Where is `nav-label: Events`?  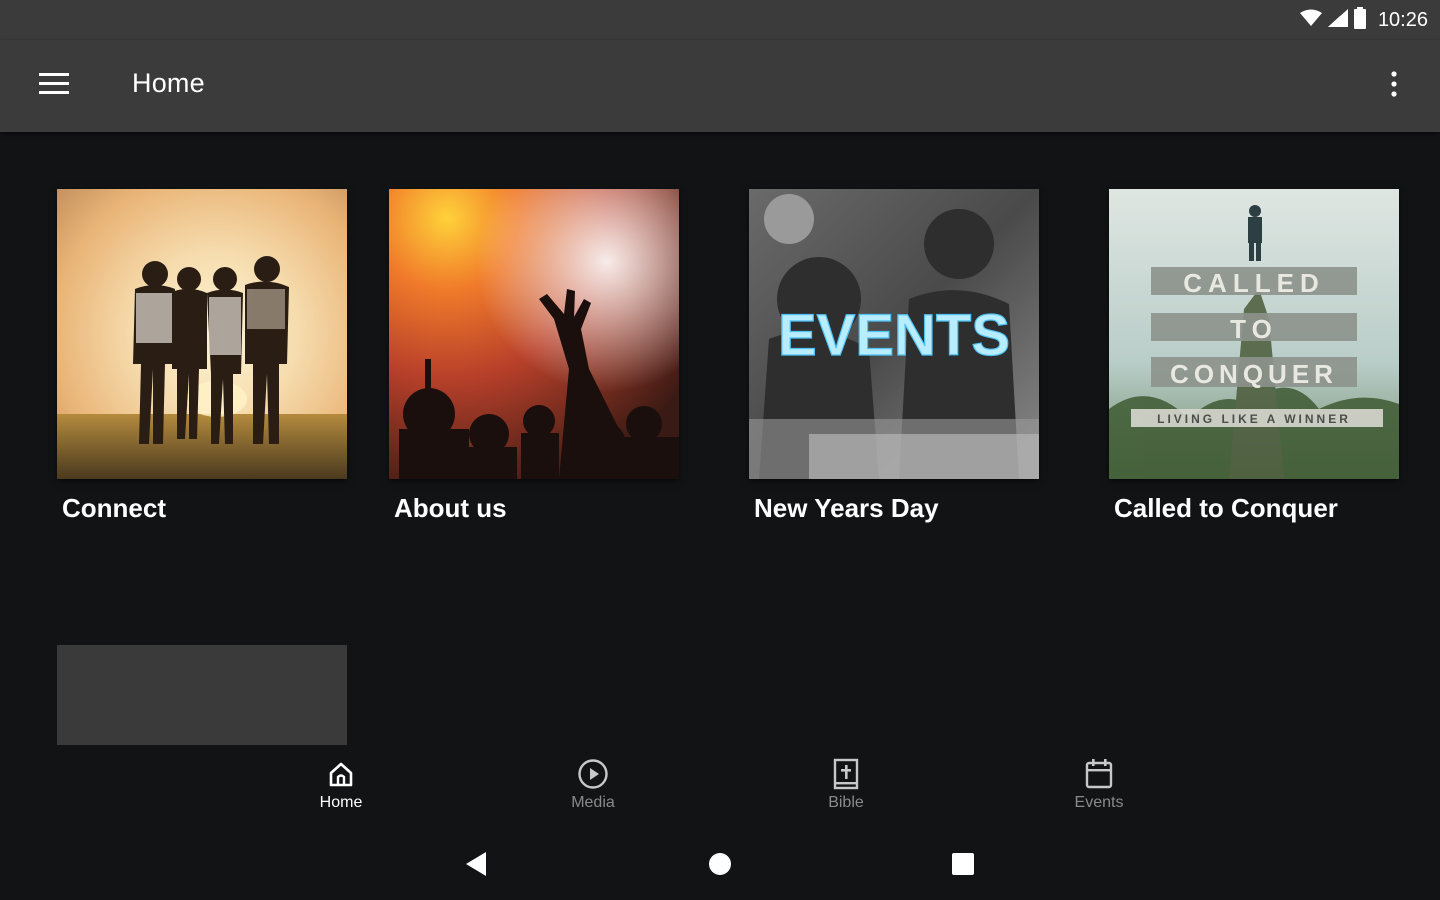 nav-label: Events is located at coordinates (1099, 802).